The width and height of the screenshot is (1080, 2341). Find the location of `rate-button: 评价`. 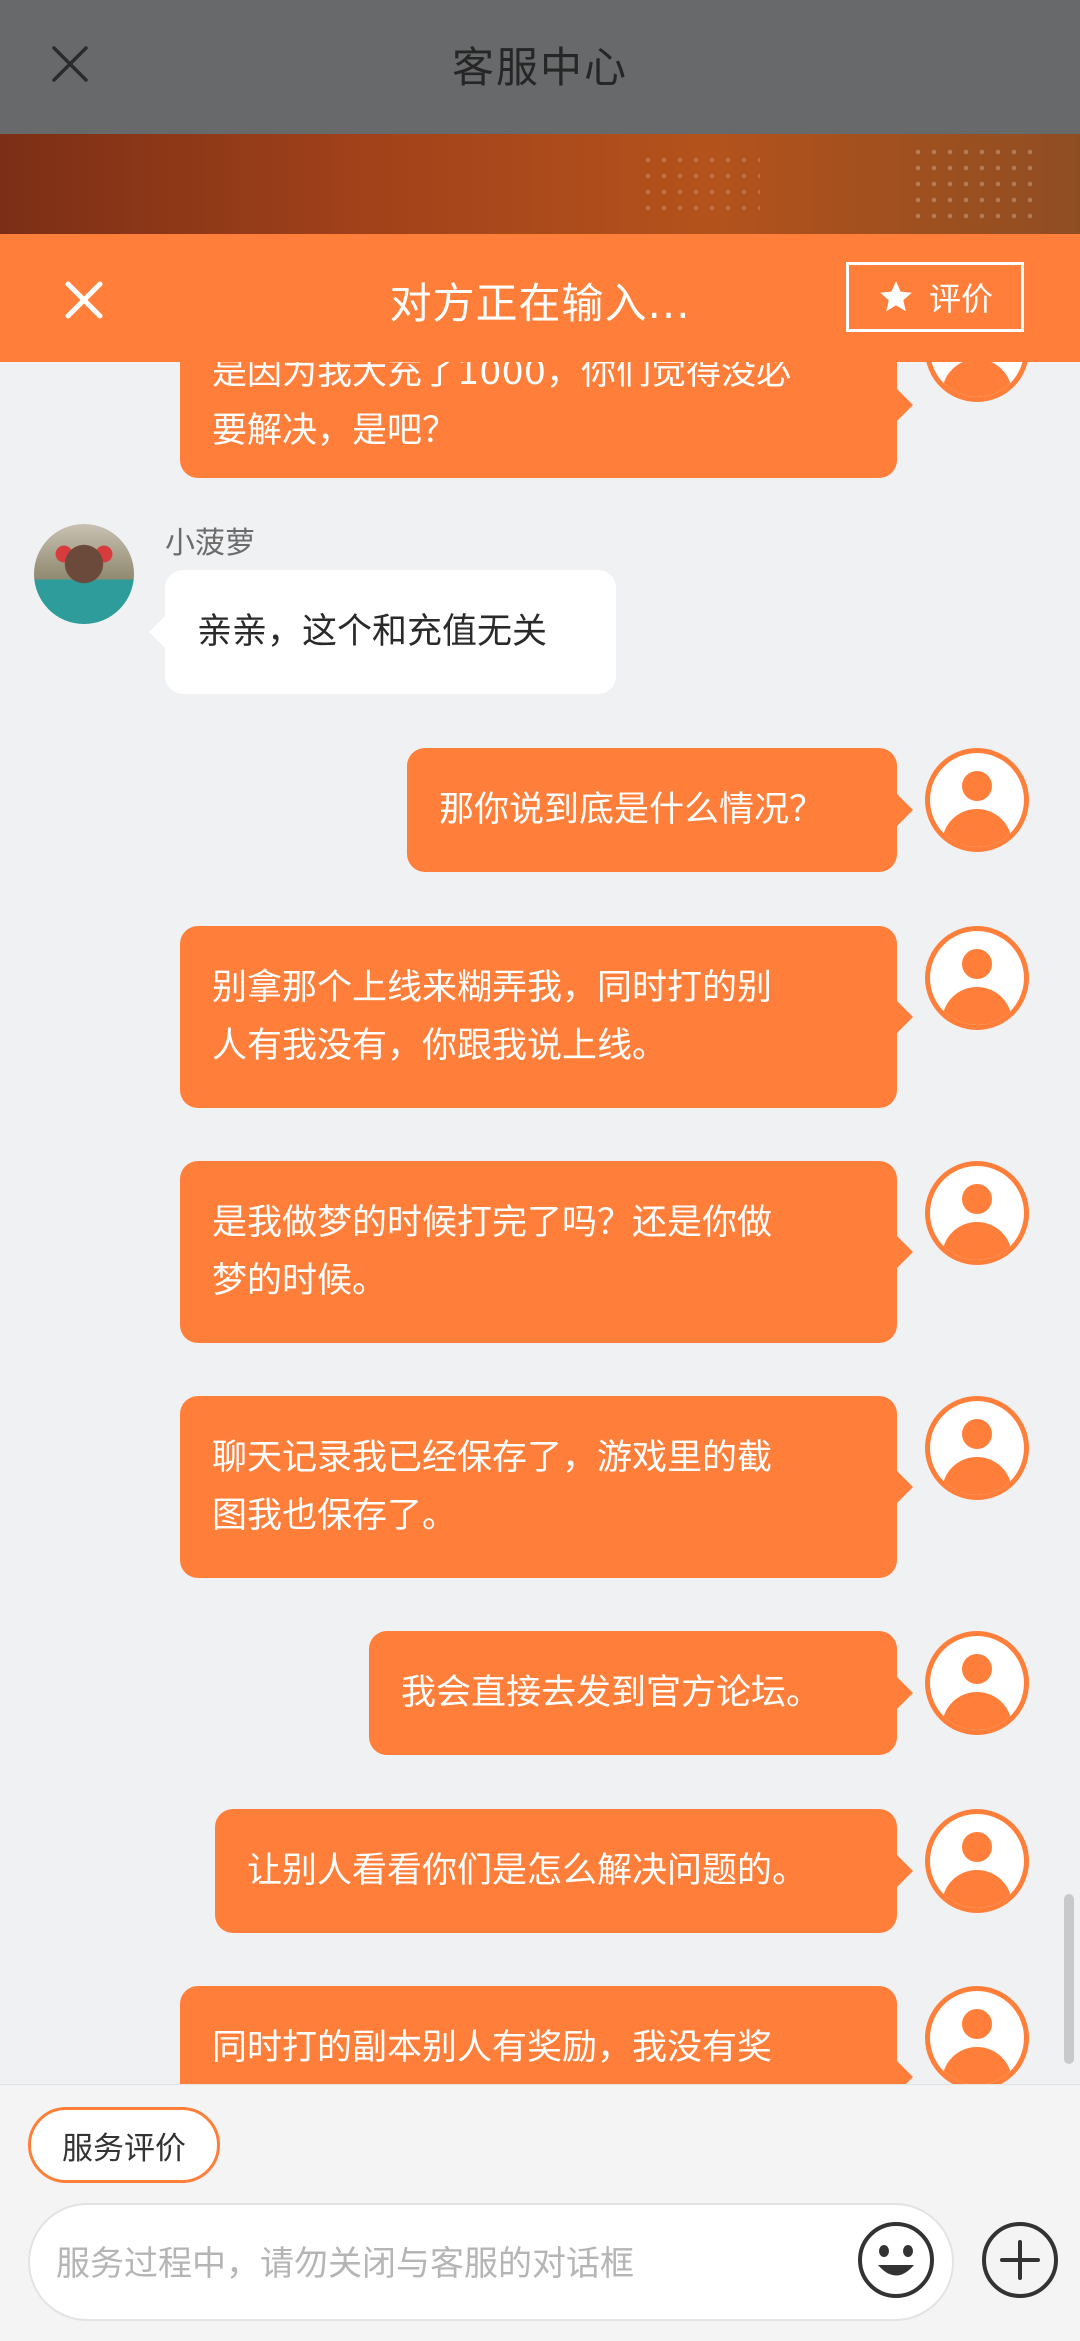

rate-button: 评价 is located at coordinates (935, 297).